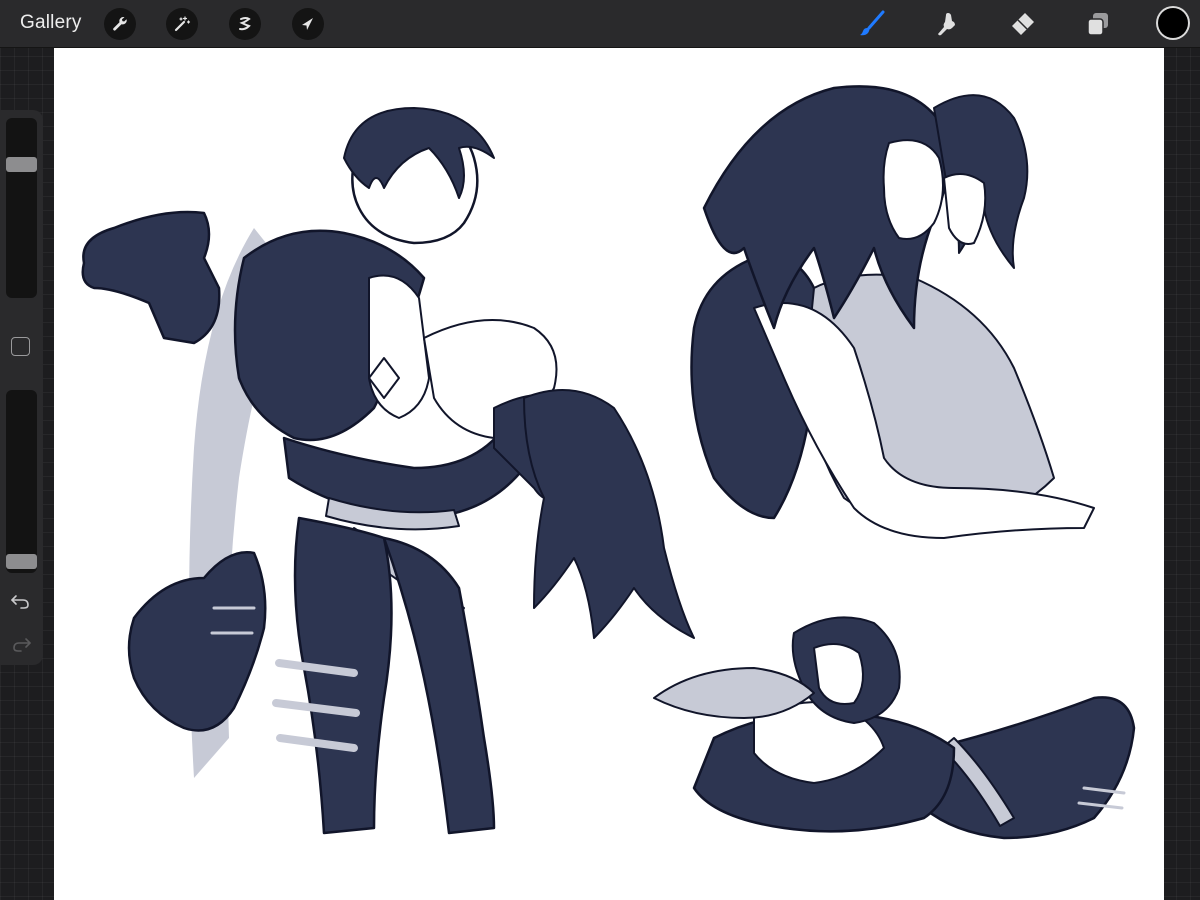 Image resolution: width=1200 pixels, height=900 pixels. Describe the element at coordinates (20, 346) in the screenshot. I see `square-modifier-icon` at that location.